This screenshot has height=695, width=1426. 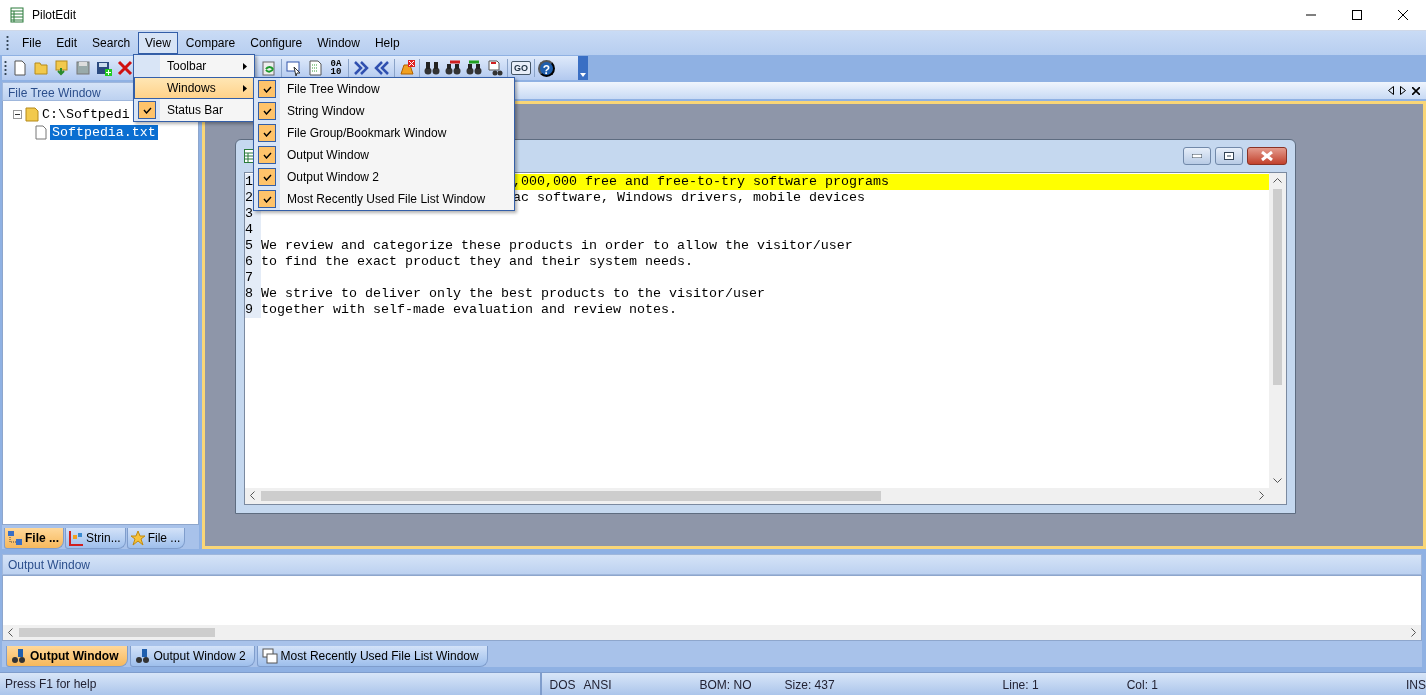 I want to click on line-number: 4, so click(x=253, y=230).